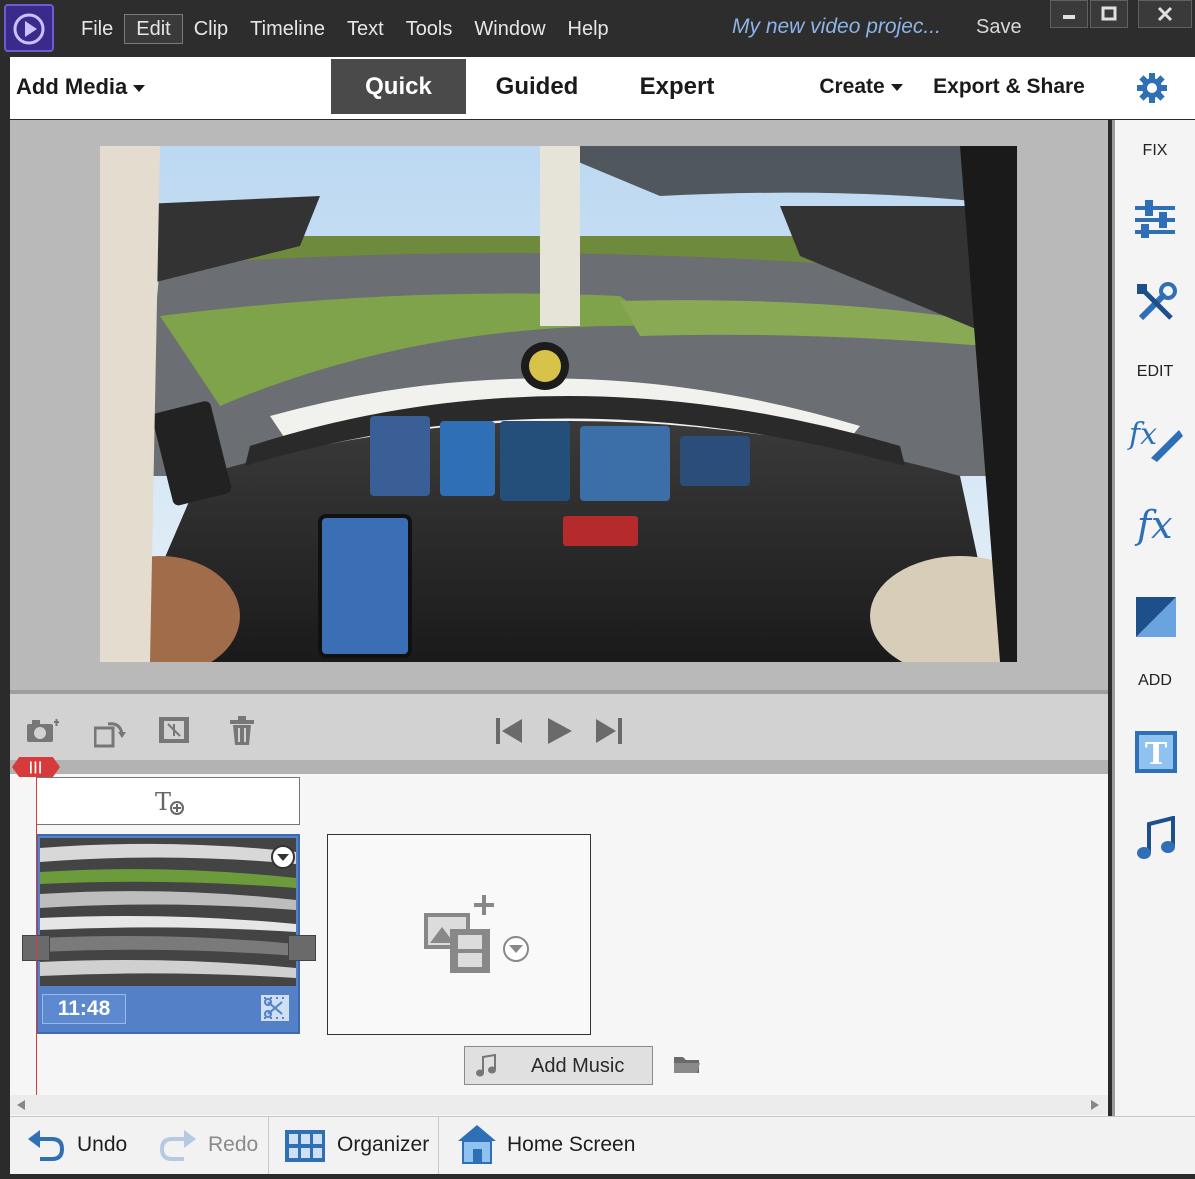 The image size is (1195, 1179). I want to click on fx-edit-button: fx, so click(1156, 438).